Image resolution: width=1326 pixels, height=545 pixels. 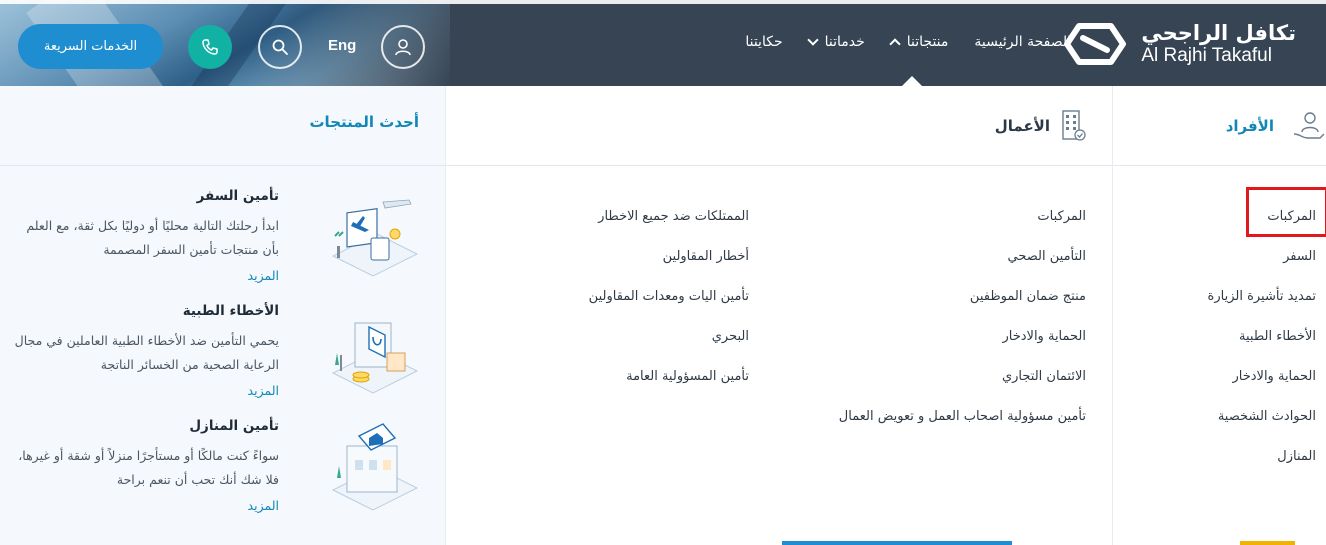 What do you see at coordinates (1262, 426) in the screenshot?
I see `individuals-item-personal-accidents: الحوادث الشخصية` at bounding box center [1262, 426].